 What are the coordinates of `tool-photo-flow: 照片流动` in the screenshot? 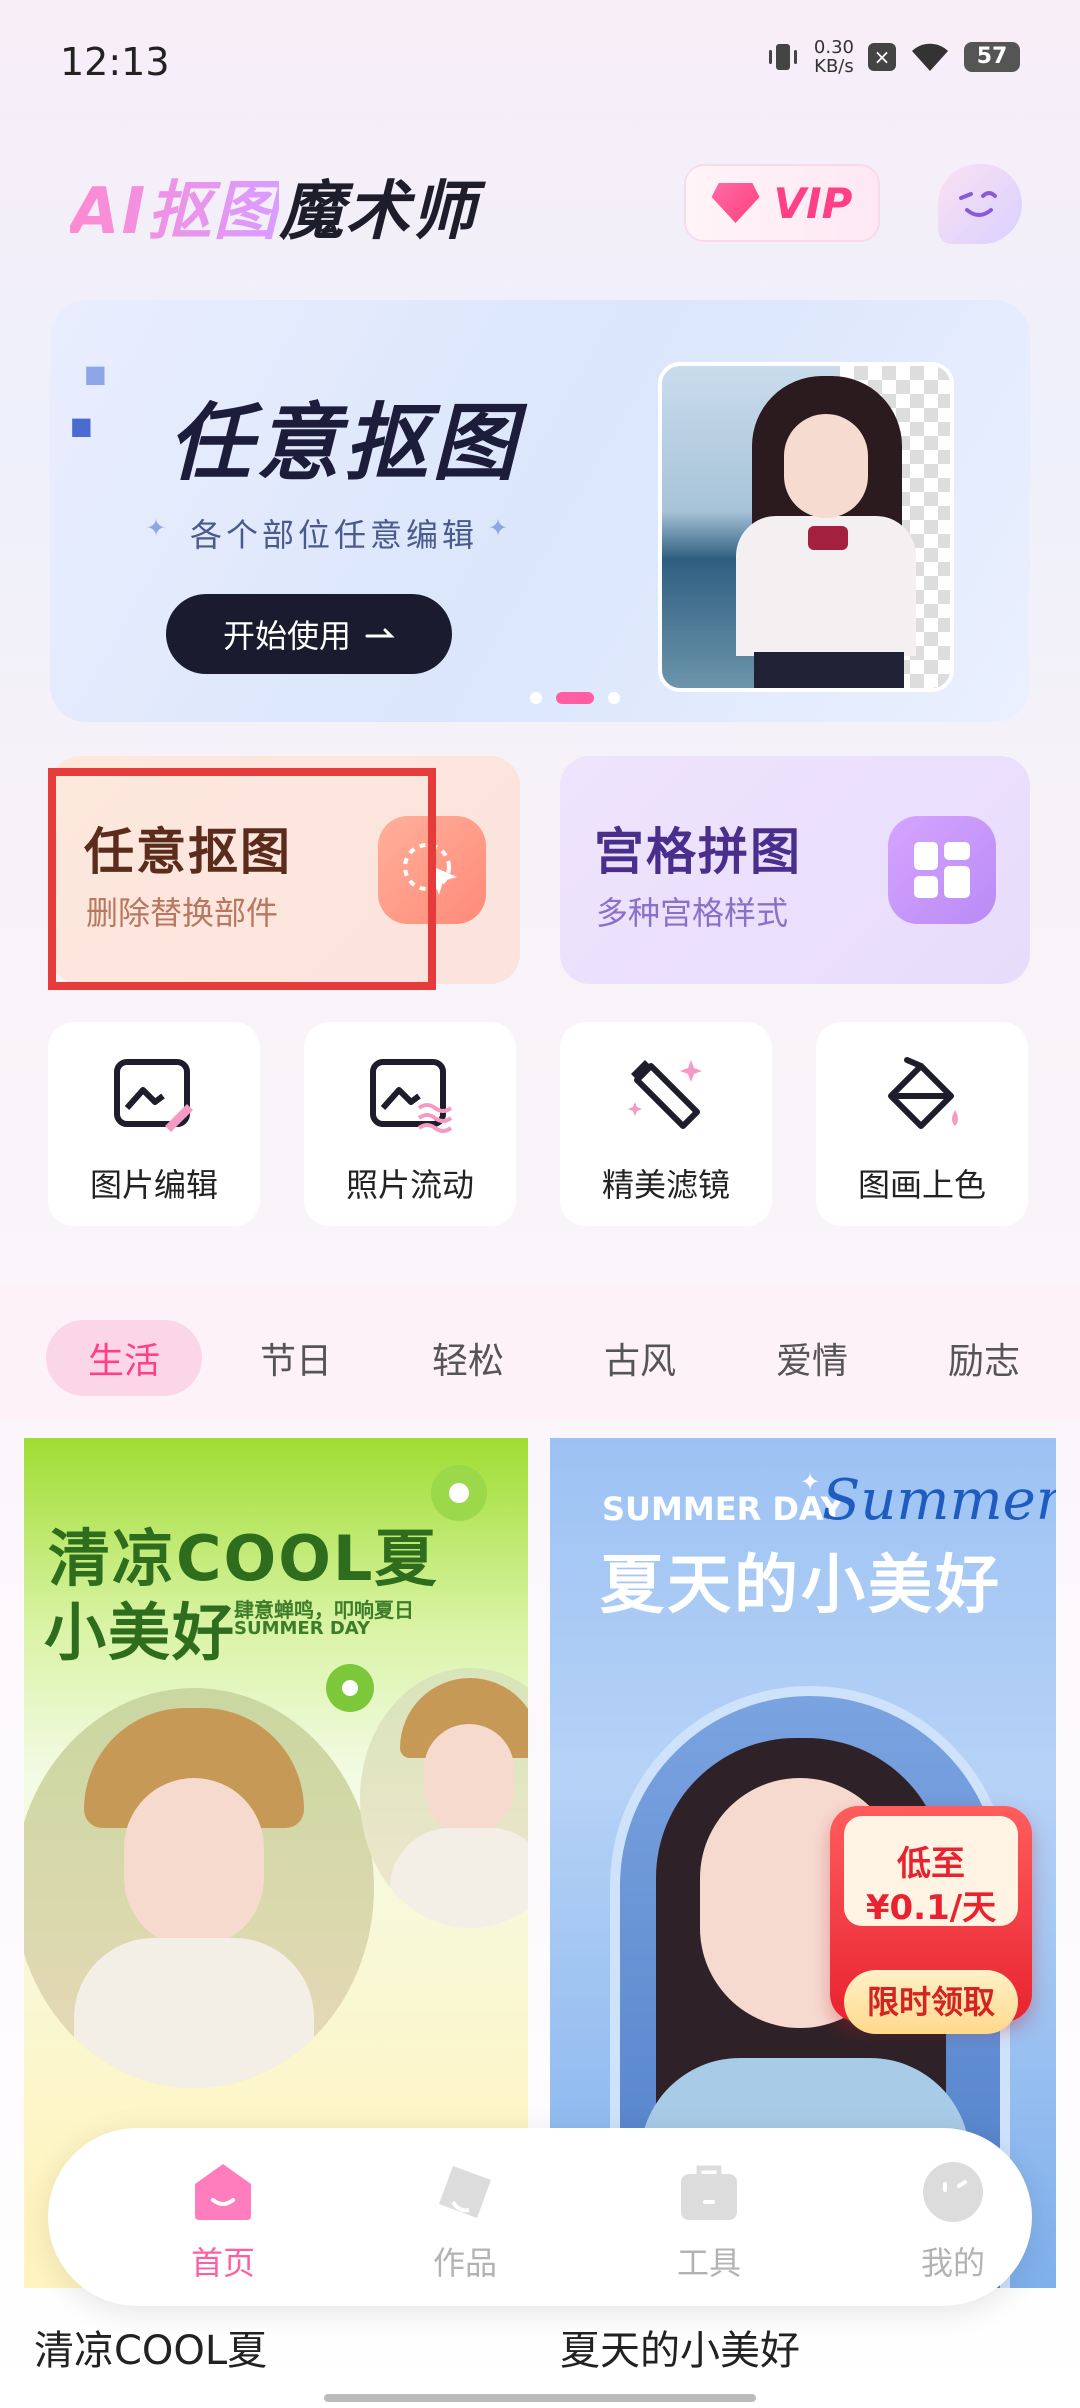 It's located at (410, 1124).